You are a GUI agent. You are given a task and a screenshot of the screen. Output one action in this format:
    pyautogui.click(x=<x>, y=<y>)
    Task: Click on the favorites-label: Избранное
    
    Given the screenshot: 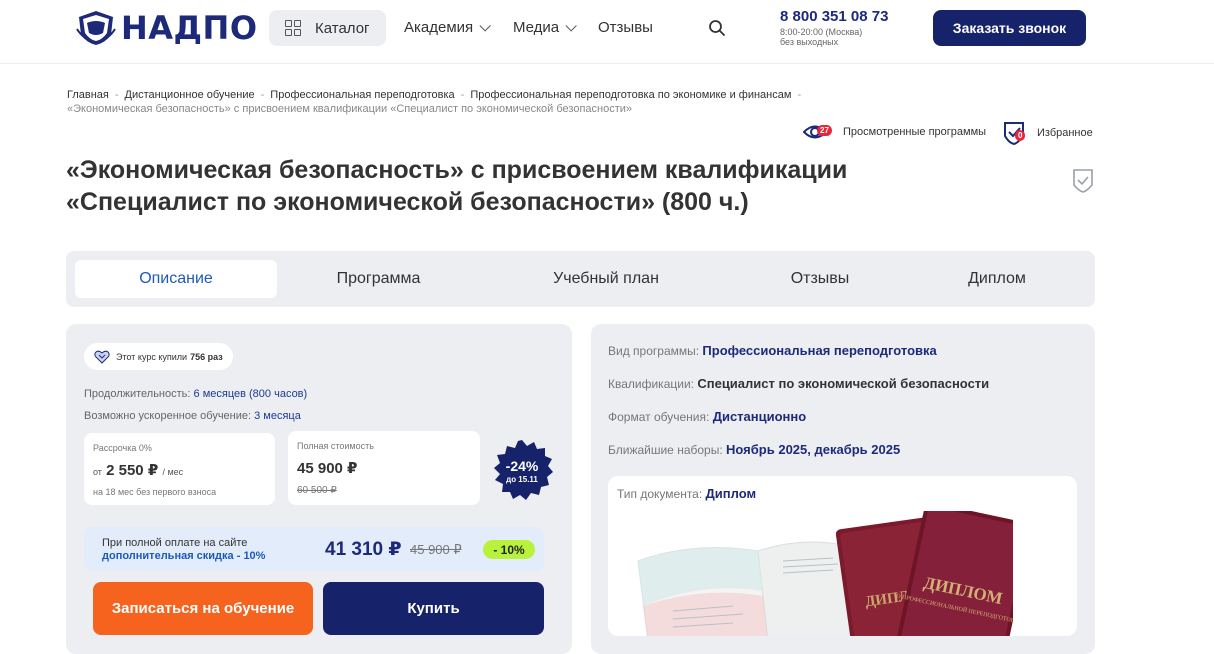 What is the action you would take?
    pyautogui.click(x=1065, y=133)
    